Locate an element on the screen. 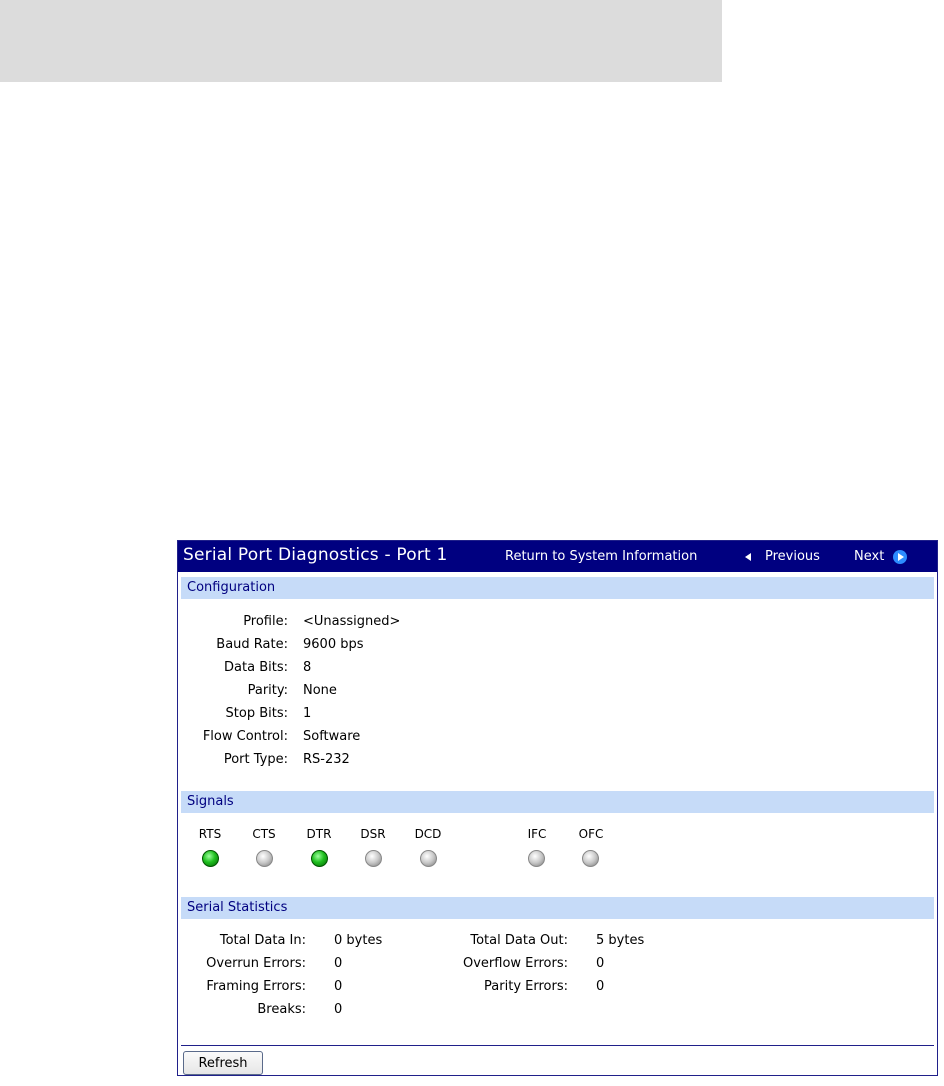  config-value: <Unassigned> is located at coordinates (352, 621).